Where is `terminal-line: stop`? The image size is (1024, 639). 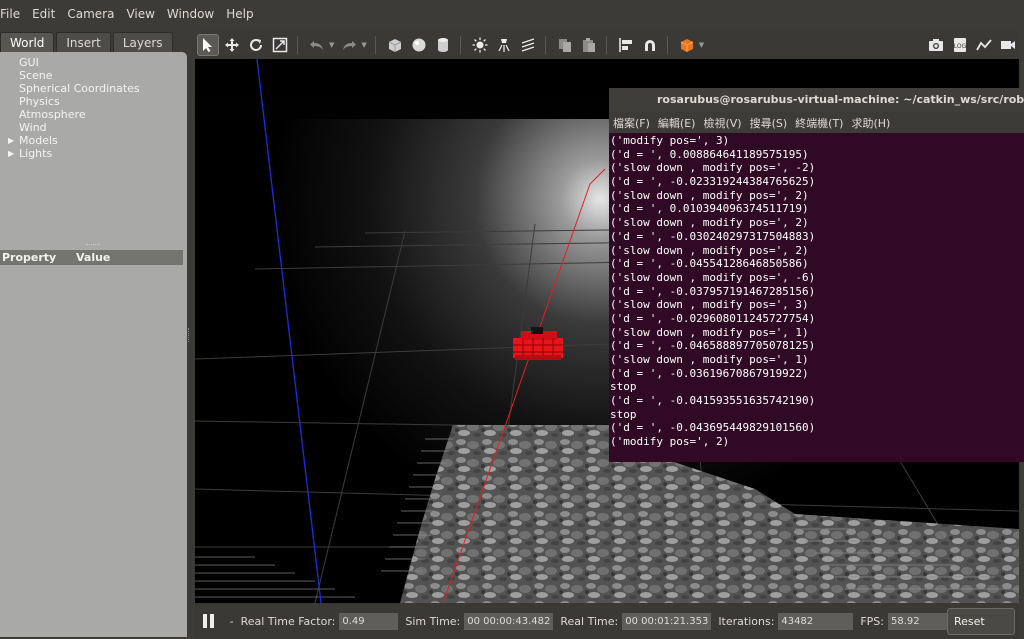 terminal-line: stop is located at coordinates (623, 414).